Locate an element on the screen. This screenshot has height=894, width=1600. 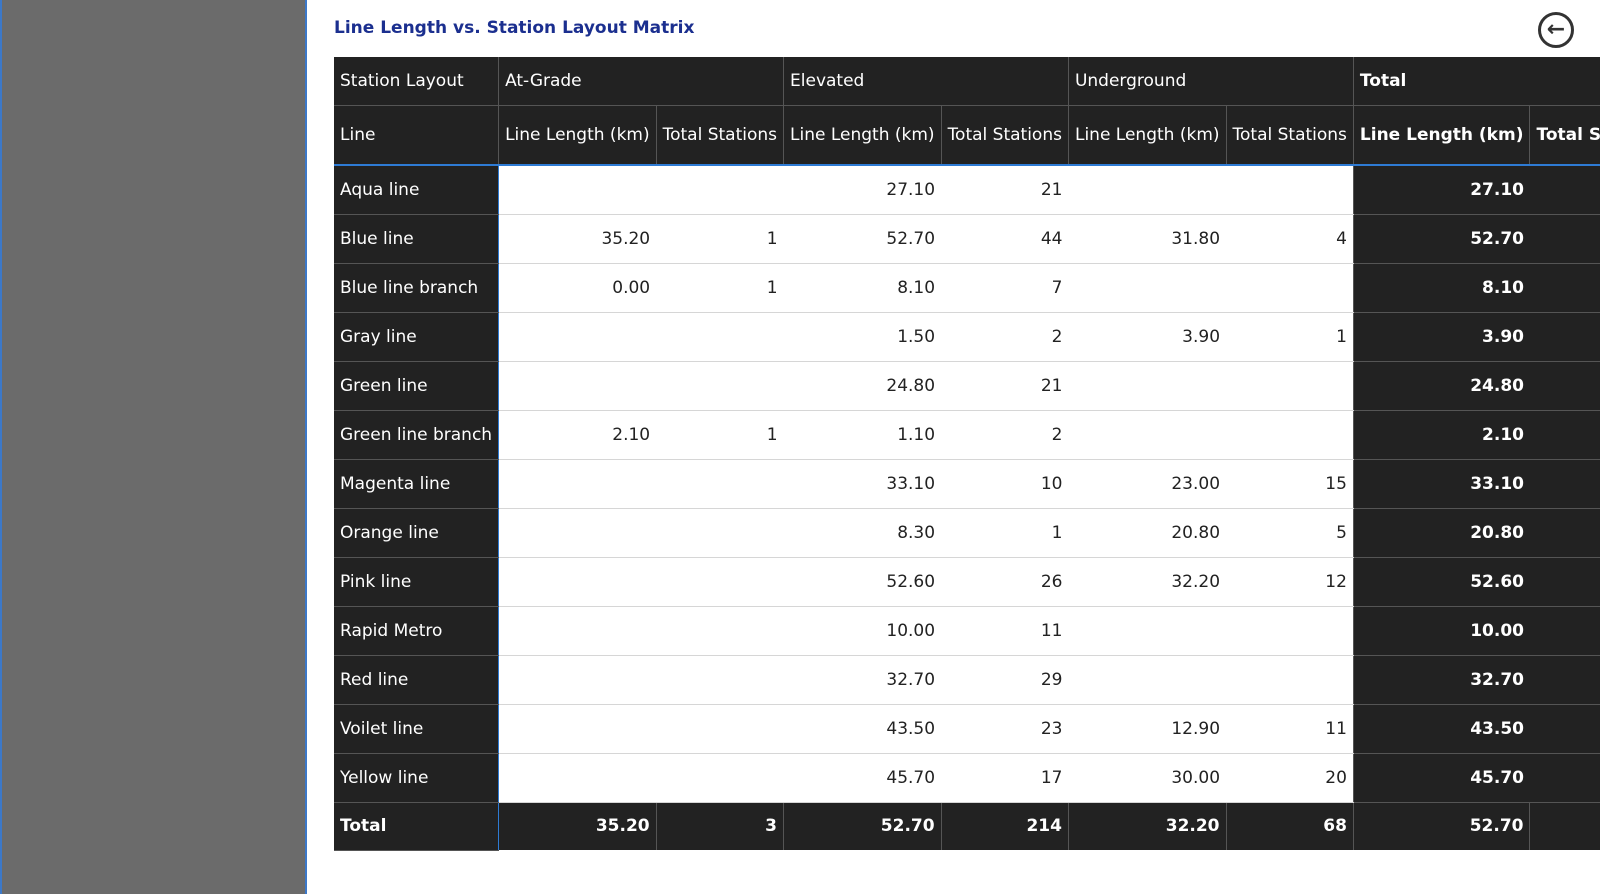
table-cell: 2.10 is located at coordinates (577, 435).